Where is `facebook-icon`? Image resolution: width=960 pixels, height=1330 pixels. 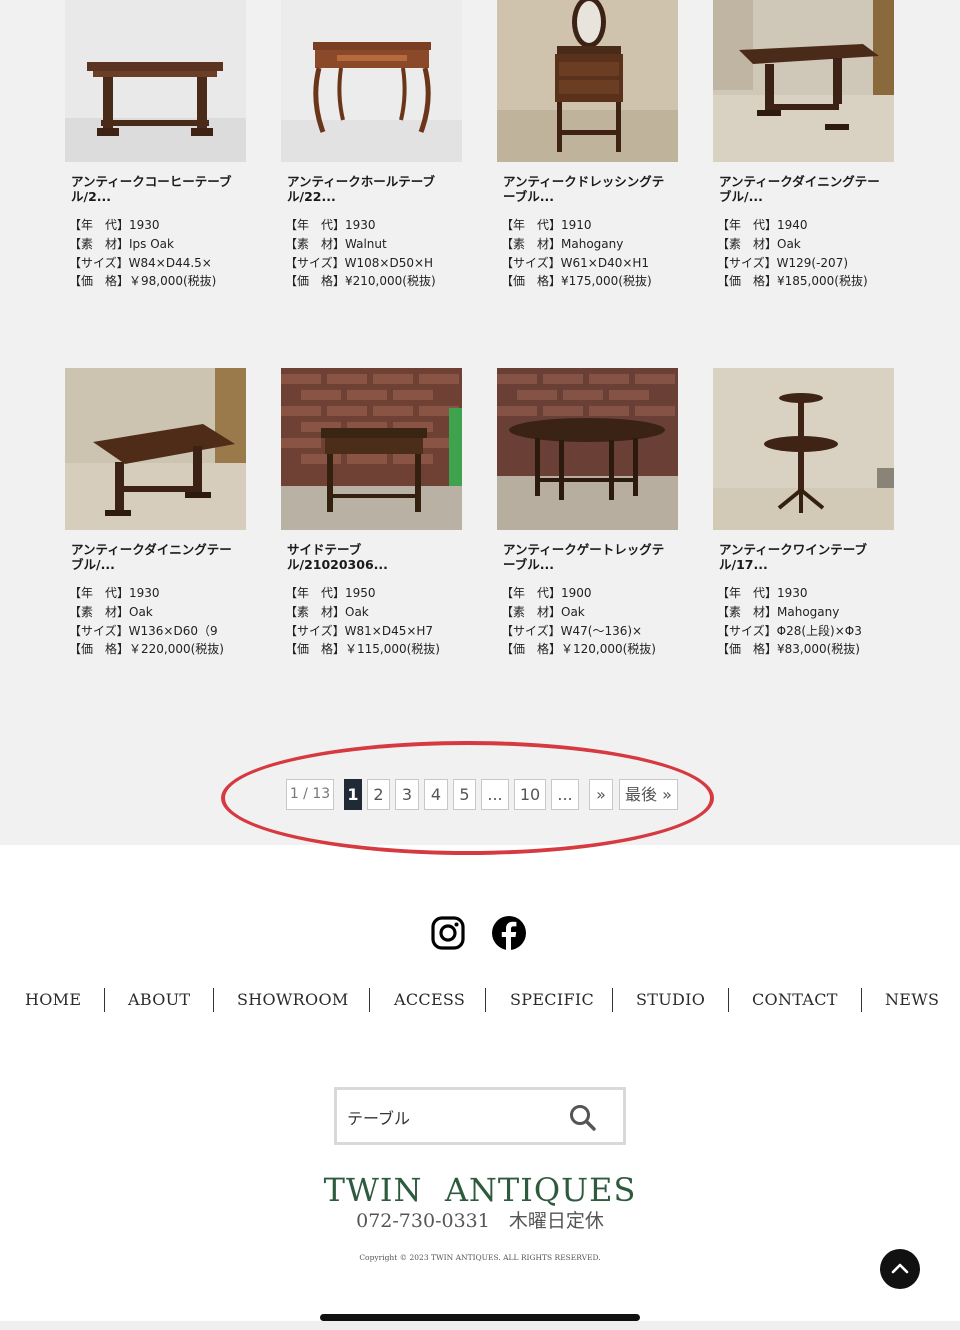
facebook-icon is located at coordinates (509, 933).